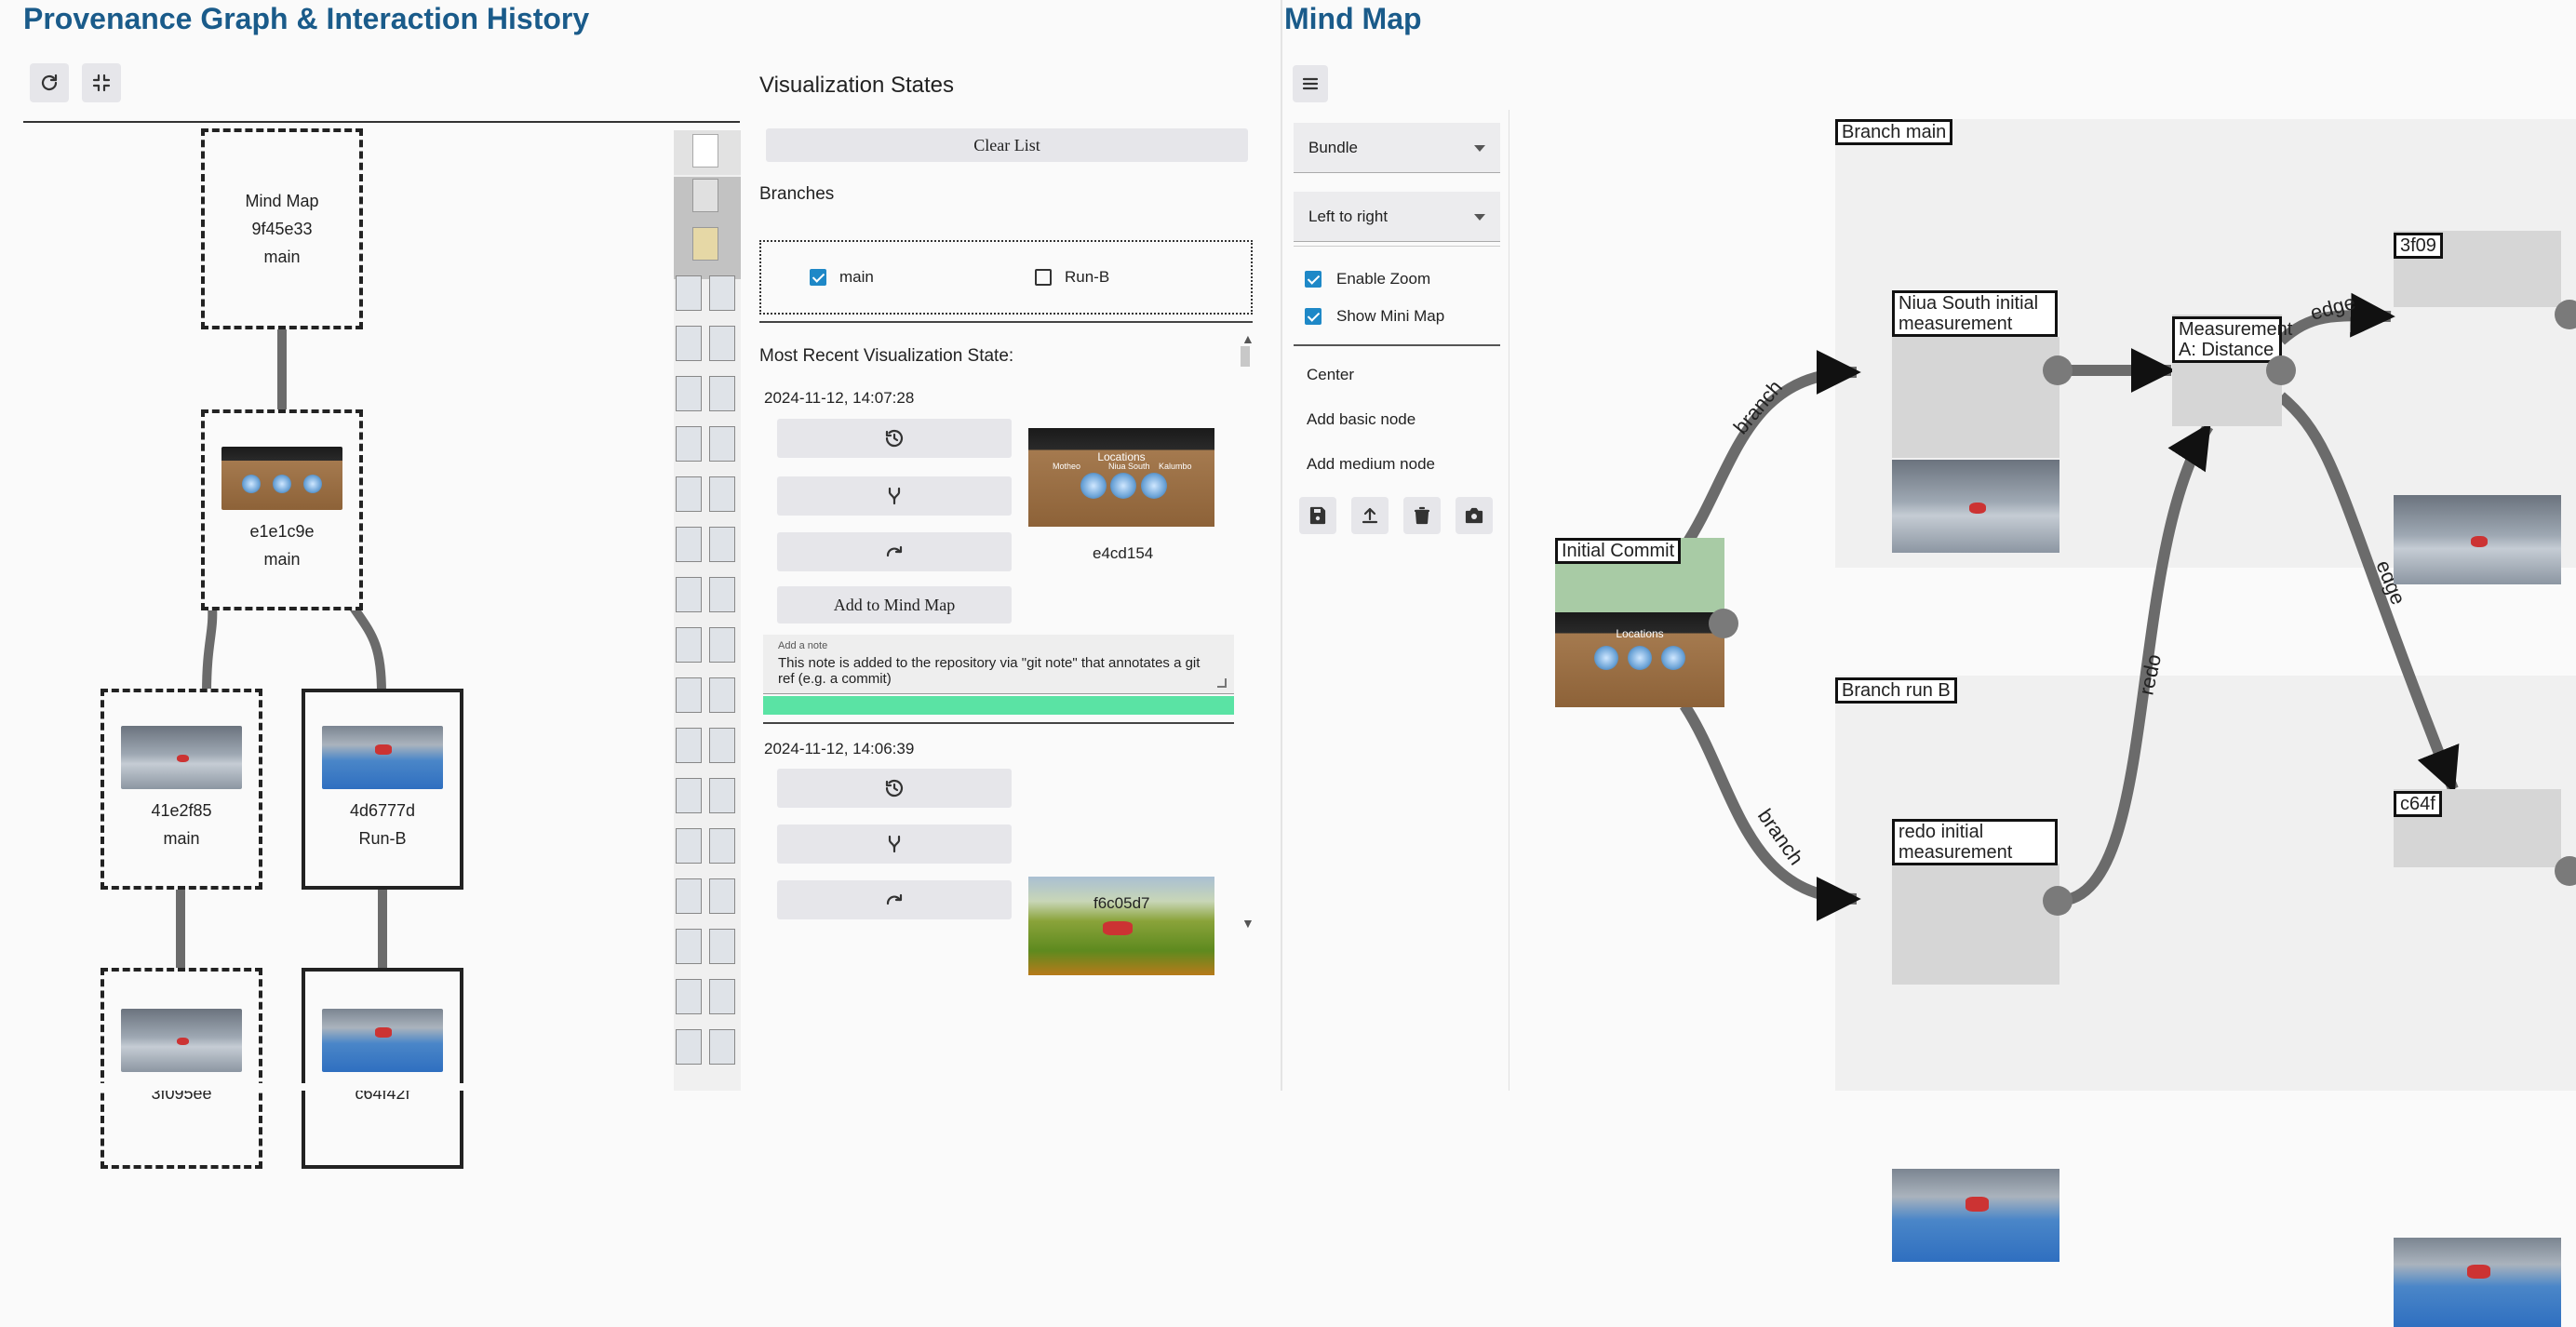 The image size is (2576, 1327). I want to click on graph-node: 4d6777d Run-B, so click(382, 789).